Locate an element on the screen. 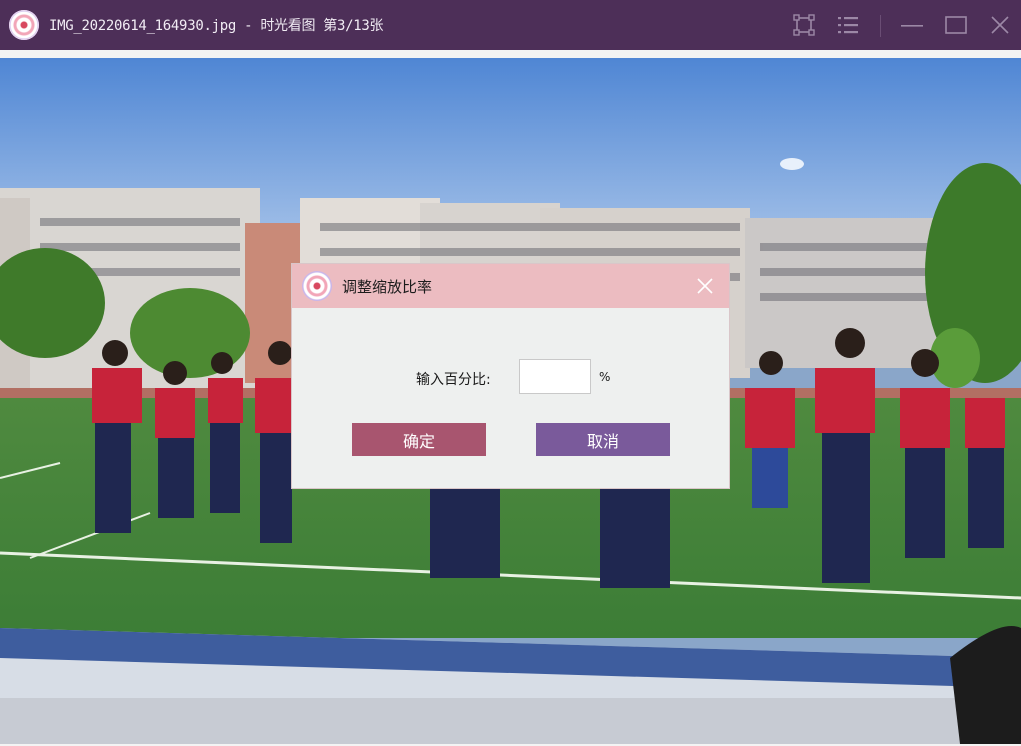 Image resolution: width=1021 pixels, height=746 pixels. fit-window-icon is located at coordinates (804, 25).